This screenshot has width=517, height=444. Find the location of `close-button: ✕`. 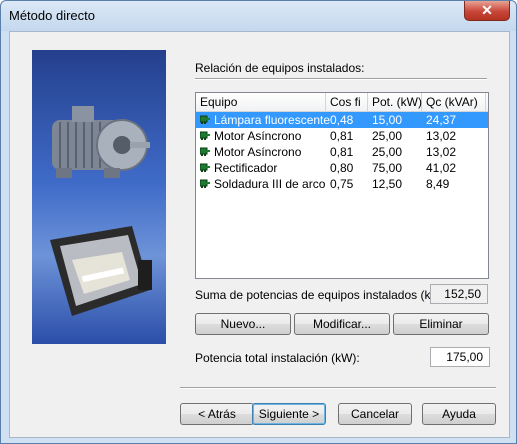

close-button: ✕ is located at coordinates (487, 11).